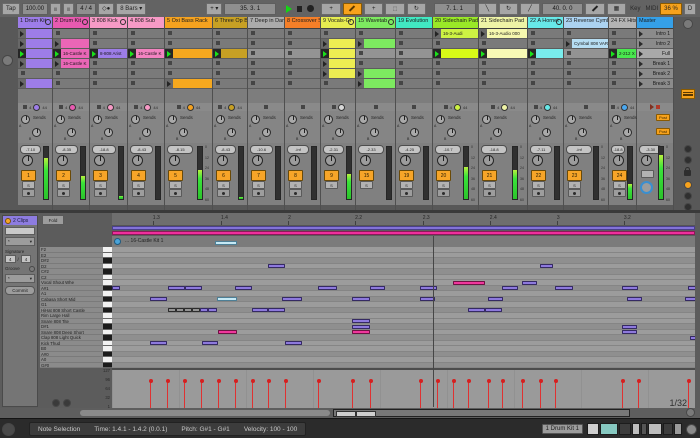 This screenshot has width=700, height=438. Describe the element at coordinates (266, 23) in the screenshot. I see `track-header-7: 7 Deep in Dark` at that location.